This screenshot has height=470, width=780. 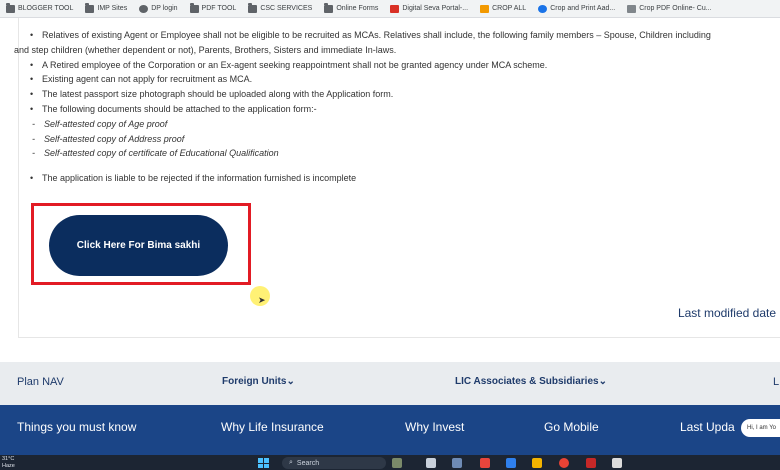 What do you see at coordinates (531, 381) in the screenshot?
I see `lic-associates-dropdown: LIC Associates & Subsidiaries⌄` at bounding box center [531, 381].